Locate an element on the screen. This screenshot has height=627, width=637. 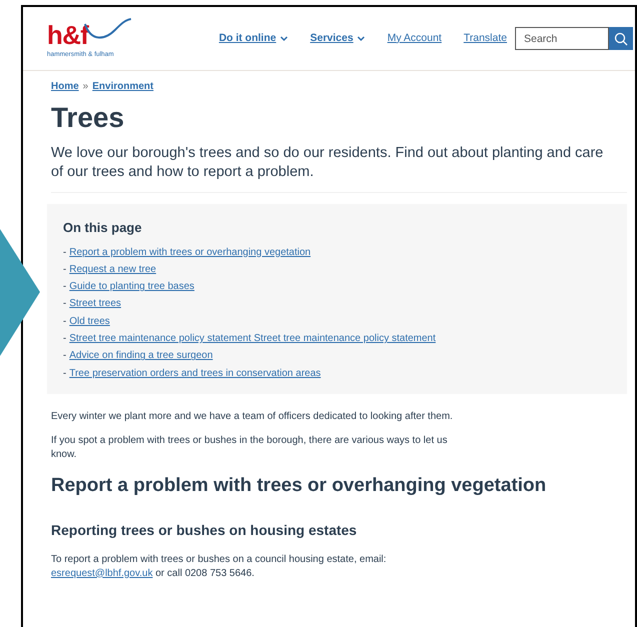
contents-link: Old trees is located at coordinates (89, 321).